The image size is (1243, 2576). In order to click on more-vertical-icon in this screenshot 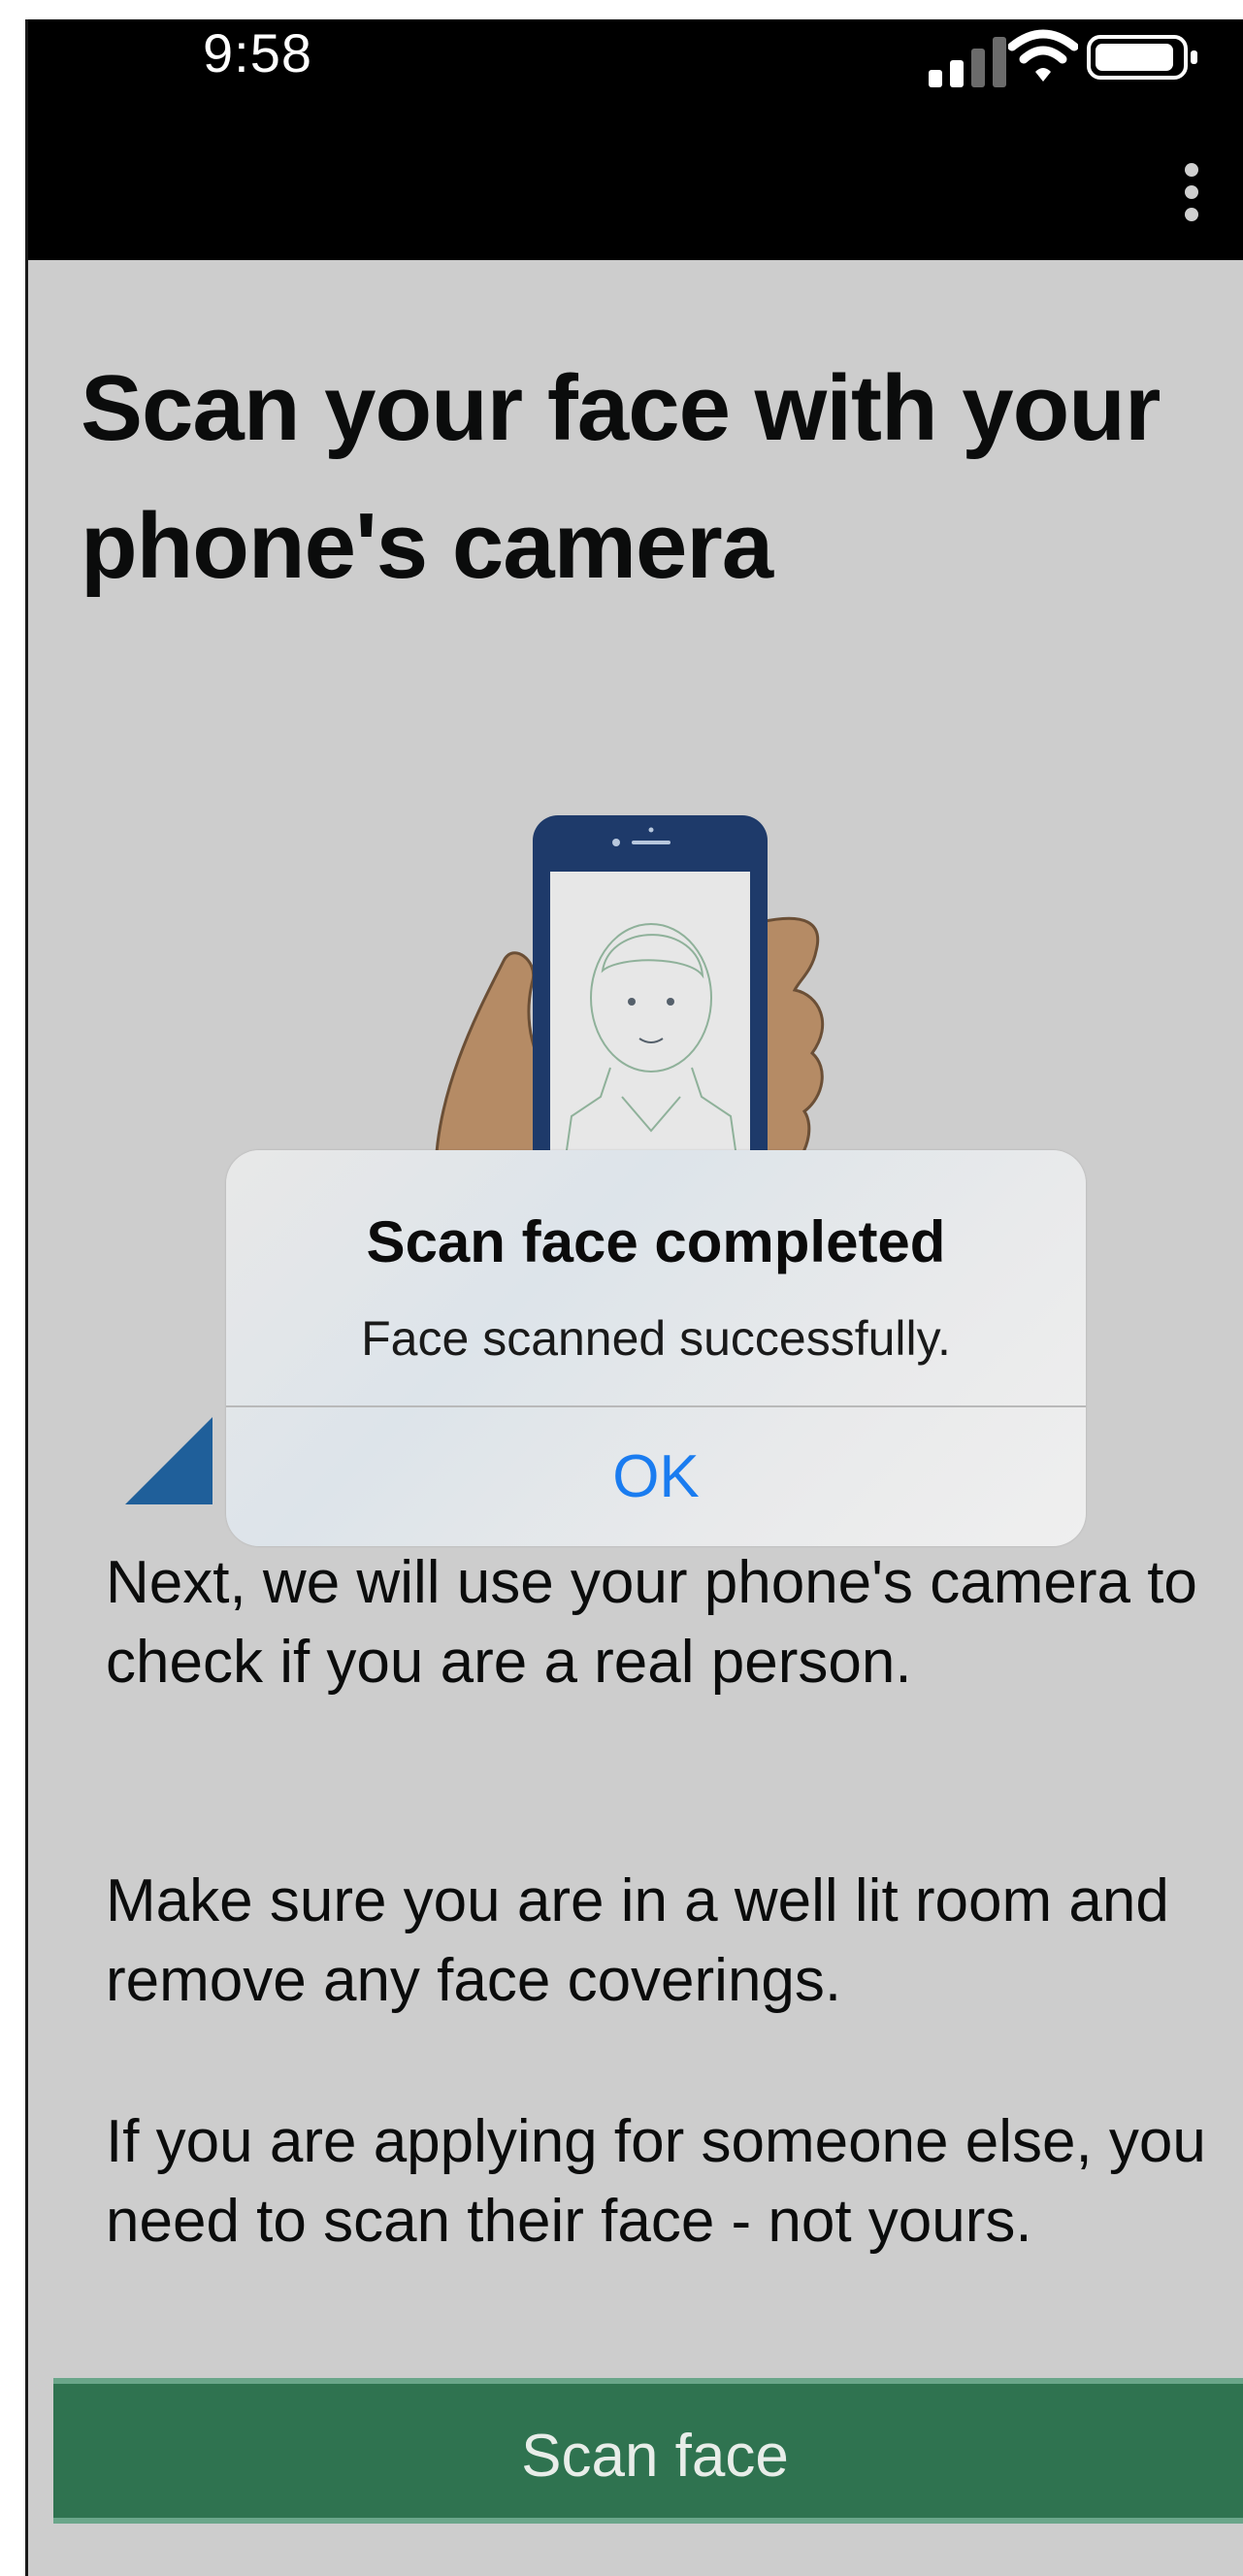, I will do `click(1191, 193)`.